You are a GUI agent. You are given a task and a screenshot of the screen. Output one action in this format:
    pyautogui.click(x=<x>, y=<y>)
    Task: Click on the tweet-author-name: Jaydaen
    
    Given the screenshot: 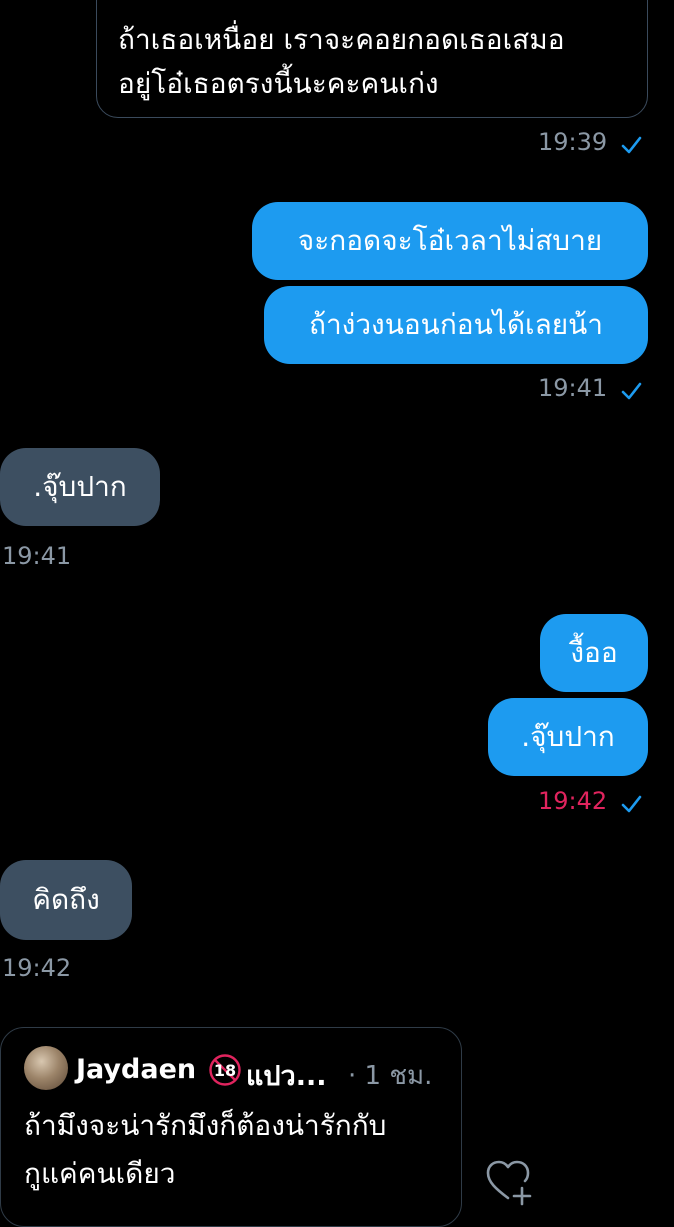 What is the action you would take?
    pyautogui.click(x=136, y=1069)
    